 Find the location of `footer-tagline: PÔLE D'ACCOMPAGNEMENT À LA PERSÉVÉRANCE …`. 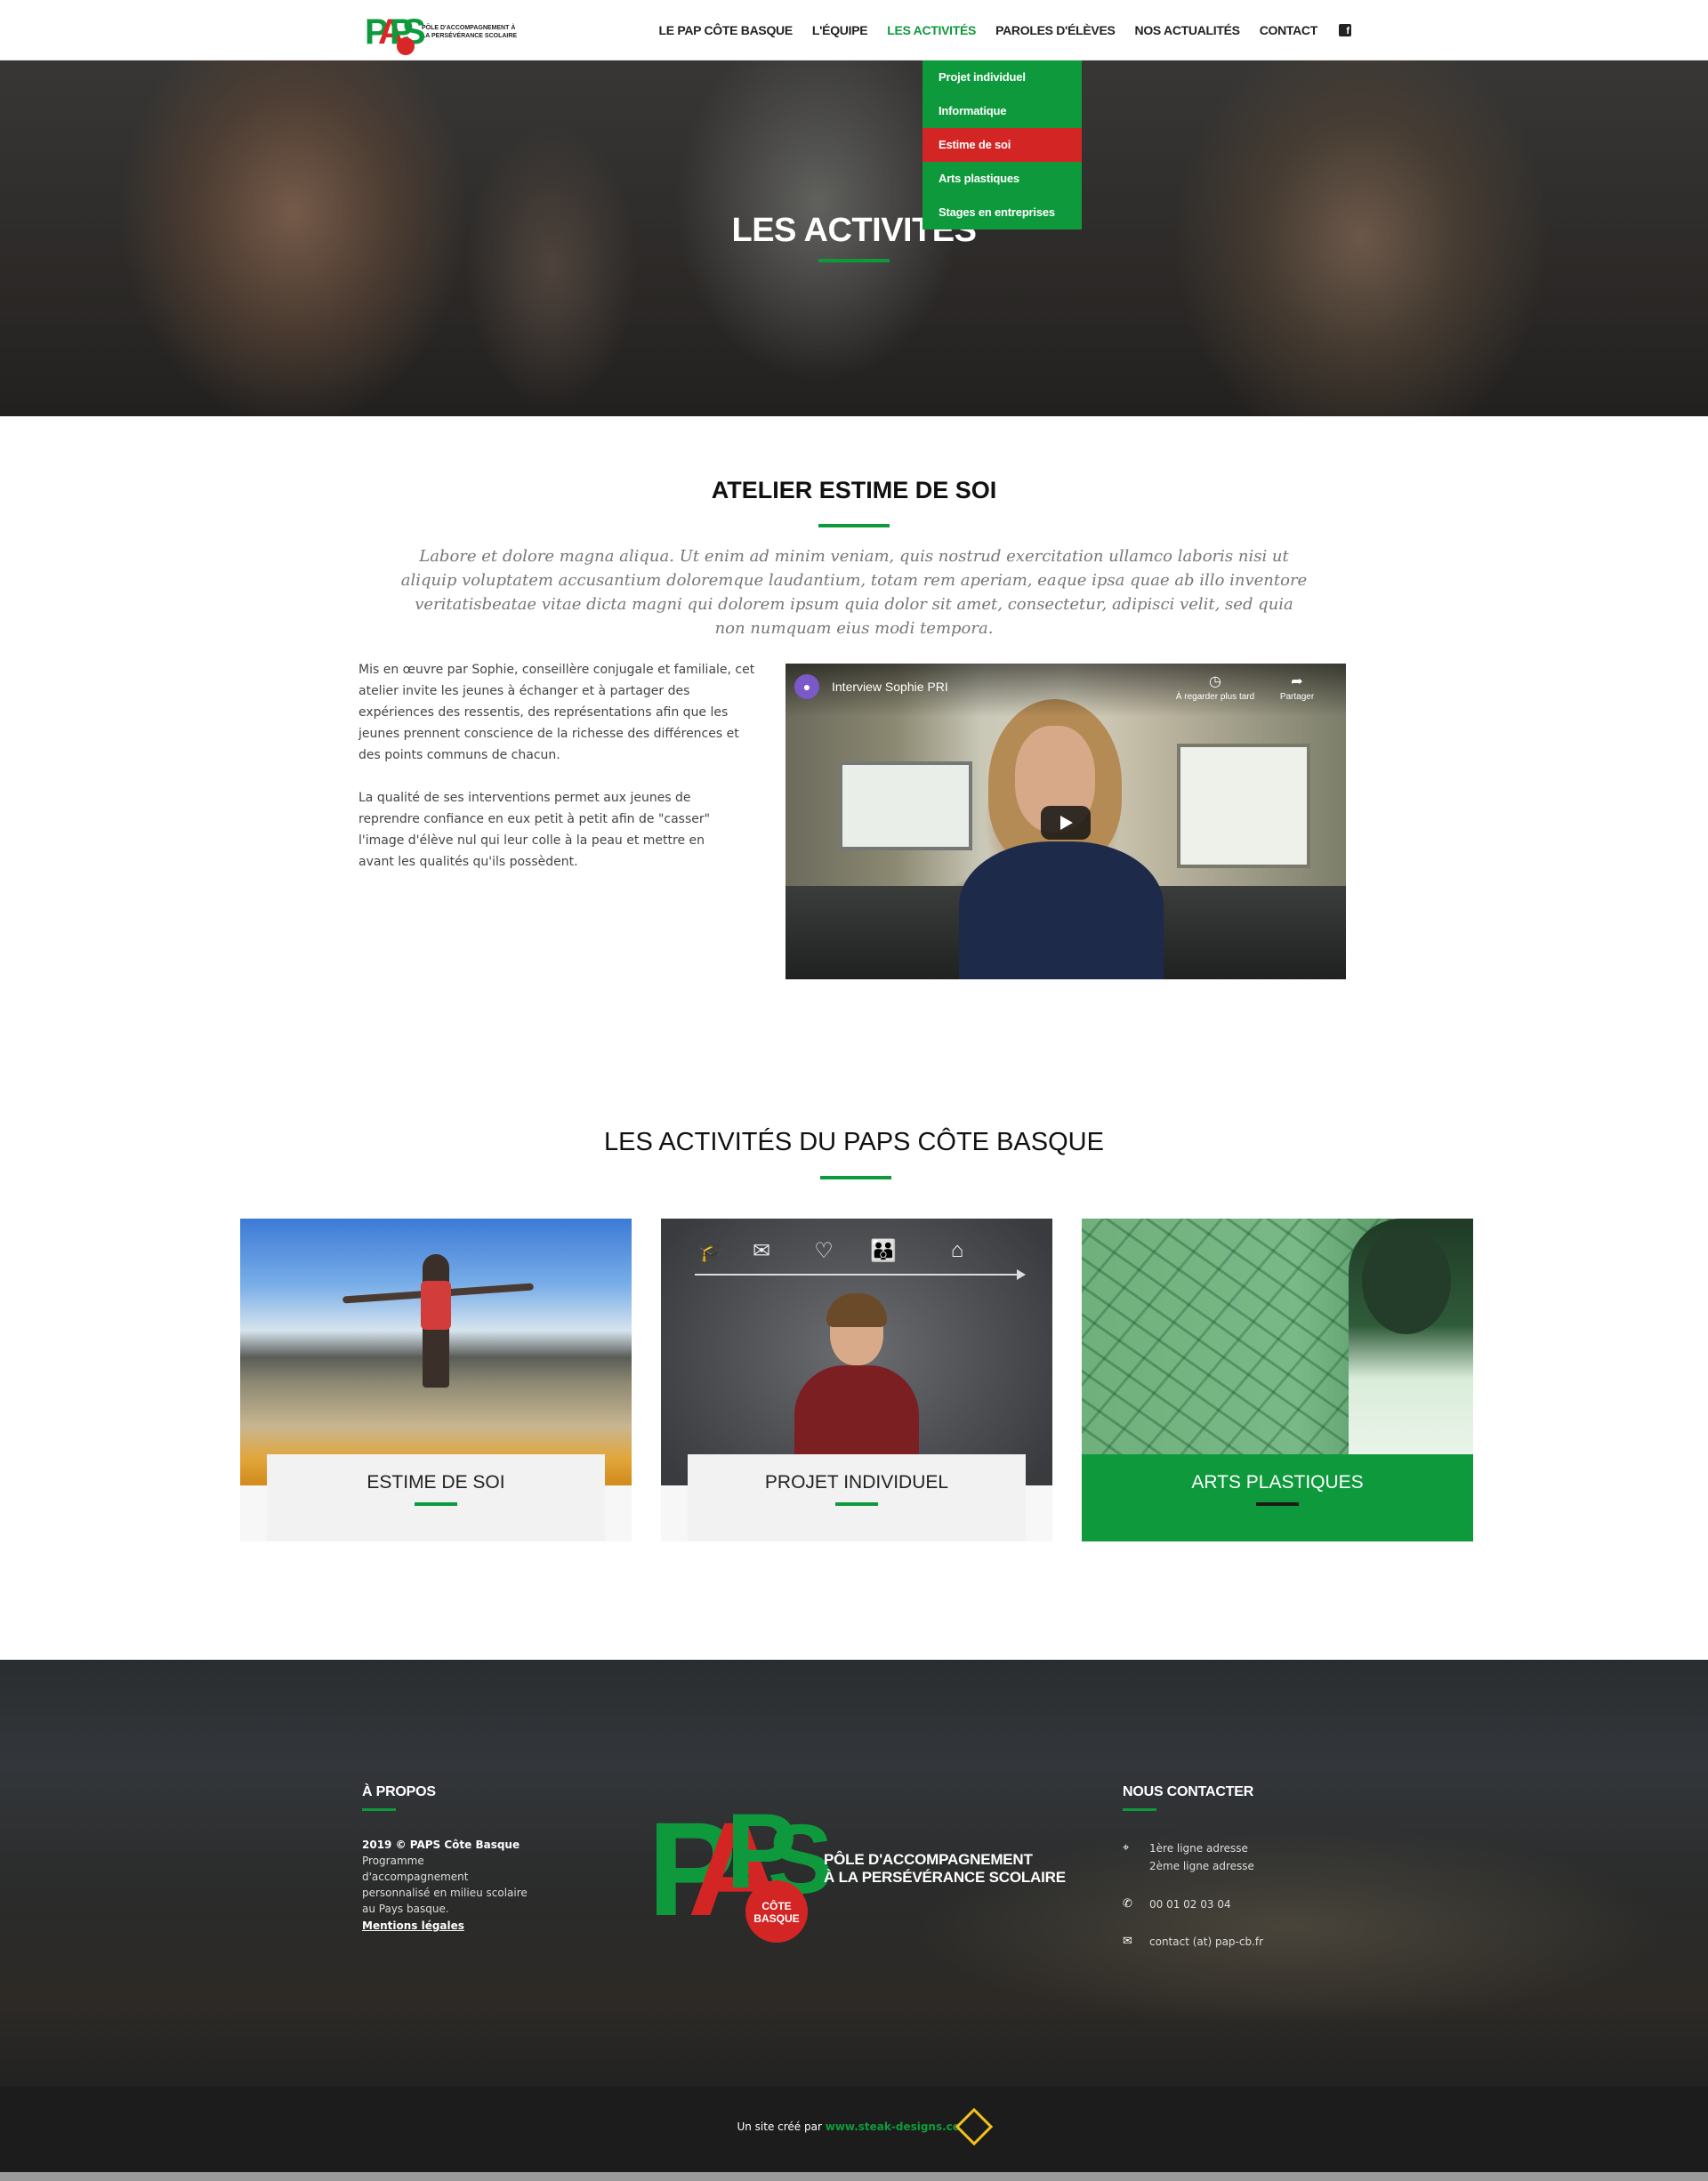

footer-tagline: PÔLE D'ACCOMPAGNEMENT À LA PERSÉVÉRANCE … is located at coordinates (945, 1868).